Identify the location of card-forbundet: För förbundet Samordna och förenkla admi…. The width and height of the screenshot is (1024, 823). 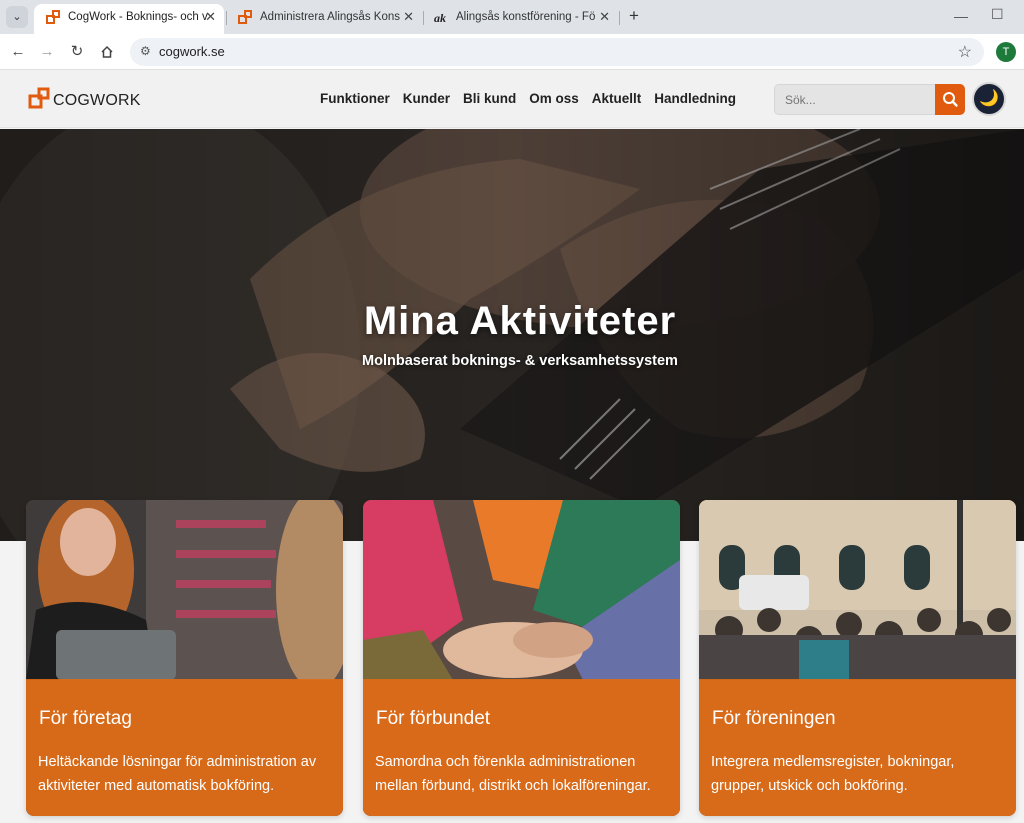
(521, 658).